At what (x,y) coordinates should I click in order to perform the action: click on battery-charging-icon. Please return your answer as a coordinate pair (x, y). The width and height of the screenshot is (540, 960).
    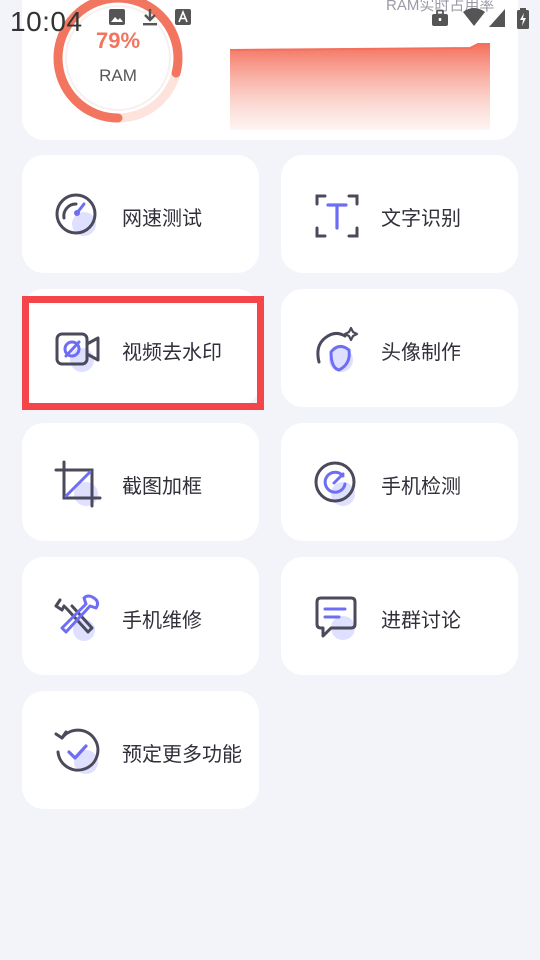
    Looking at the image, I should click on (523, 18).